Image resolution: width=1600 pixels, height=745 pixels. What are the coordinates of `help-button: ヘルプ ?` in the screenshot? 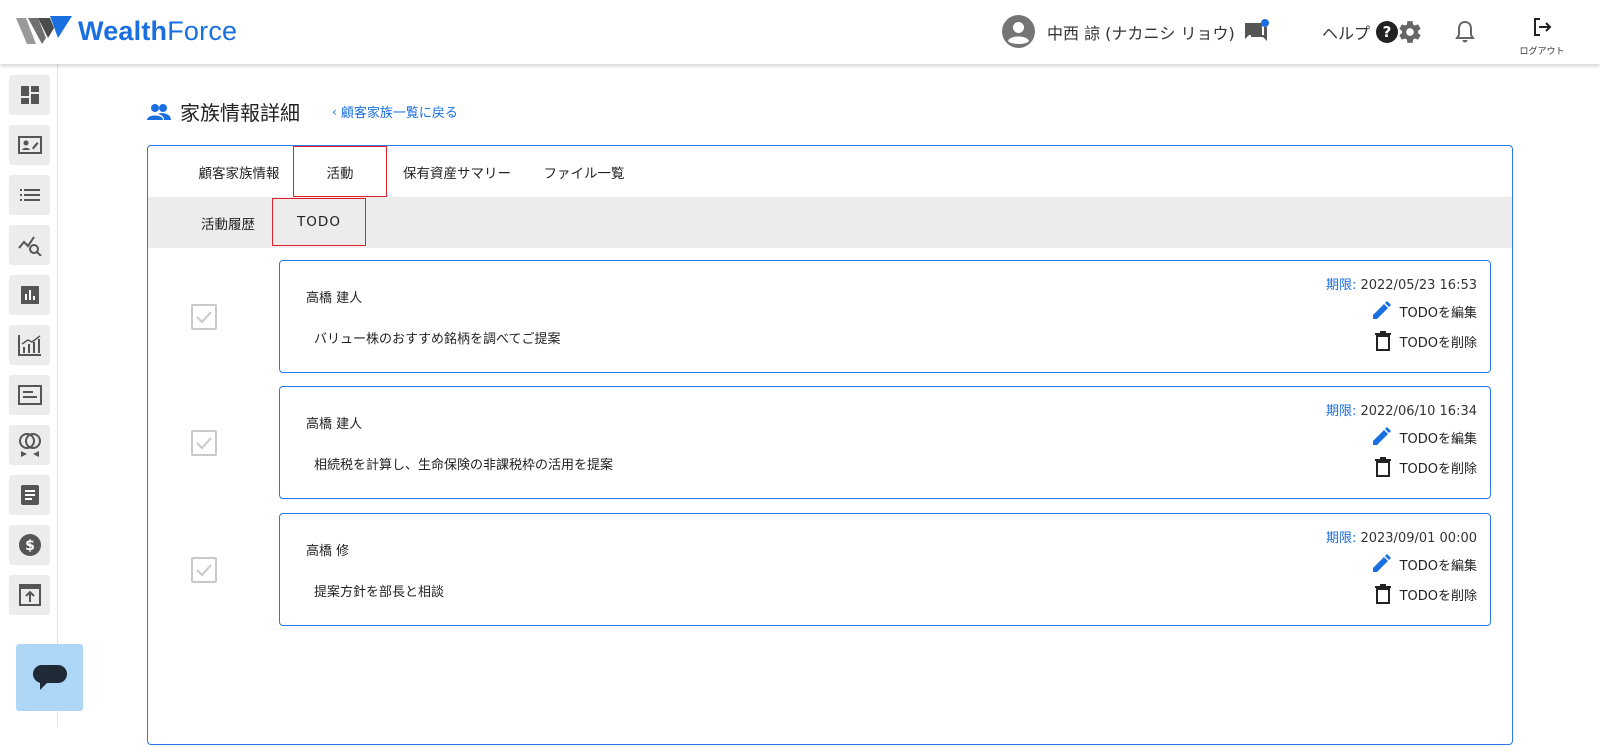 It's located at (1360, 32).